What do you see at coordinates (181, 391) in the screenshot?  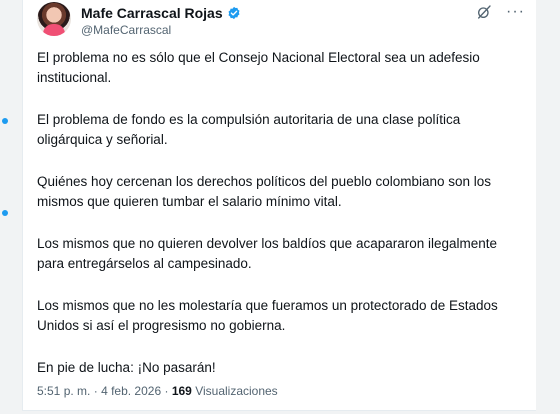 I see `views-count: 169` at bounding box center [181, 391].